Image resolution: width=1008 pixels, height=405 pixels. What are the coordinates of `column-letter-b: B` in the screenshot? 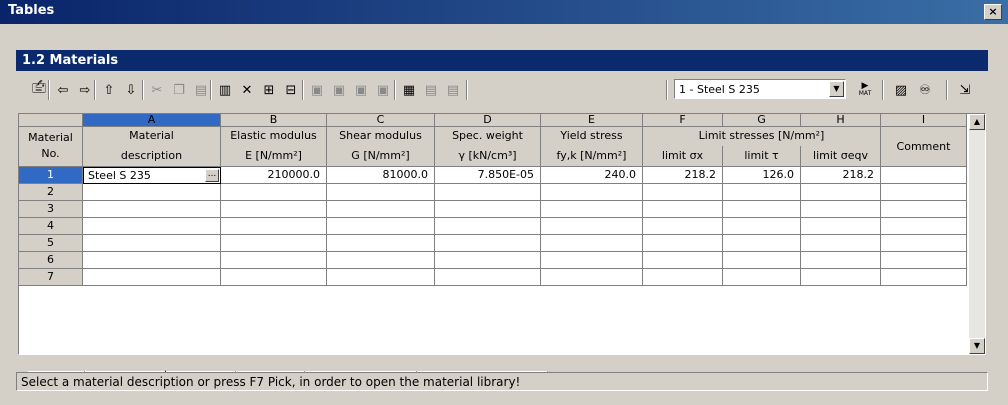 It's located at (274, 120).